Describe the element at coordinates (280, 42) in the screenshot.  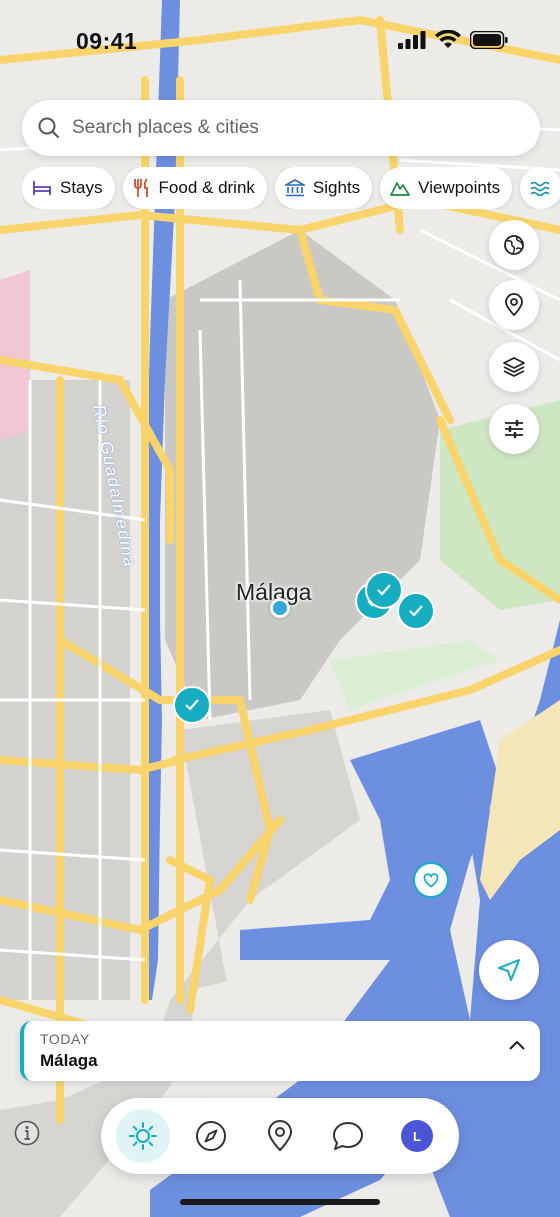
I see `status-bar: 09:41` at that location.